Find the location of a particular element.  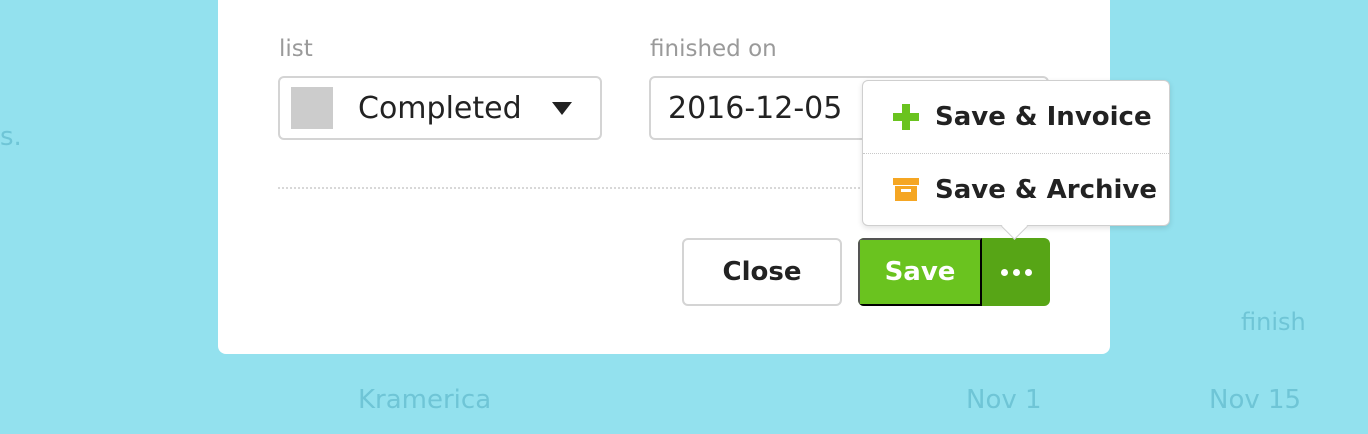

menu-item-label: Save & Archive is located at coordinates (1046, 190).